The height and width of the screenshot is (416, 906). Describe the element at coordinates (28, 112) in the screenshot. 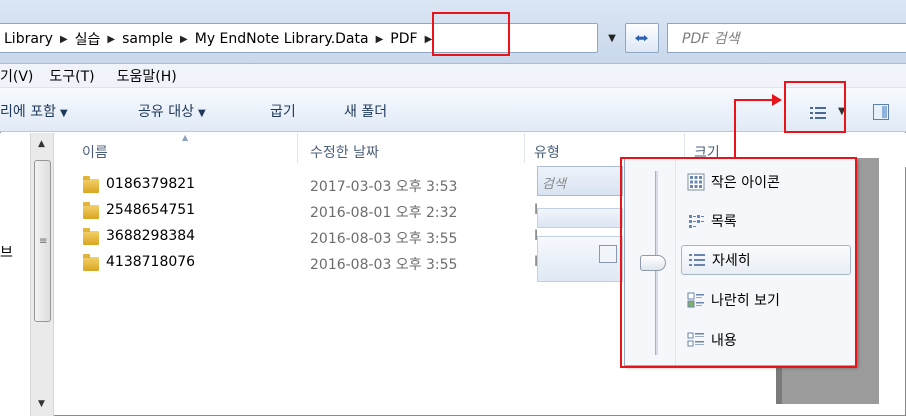

I see `include-in-library-label: 리에 포함` at that location.